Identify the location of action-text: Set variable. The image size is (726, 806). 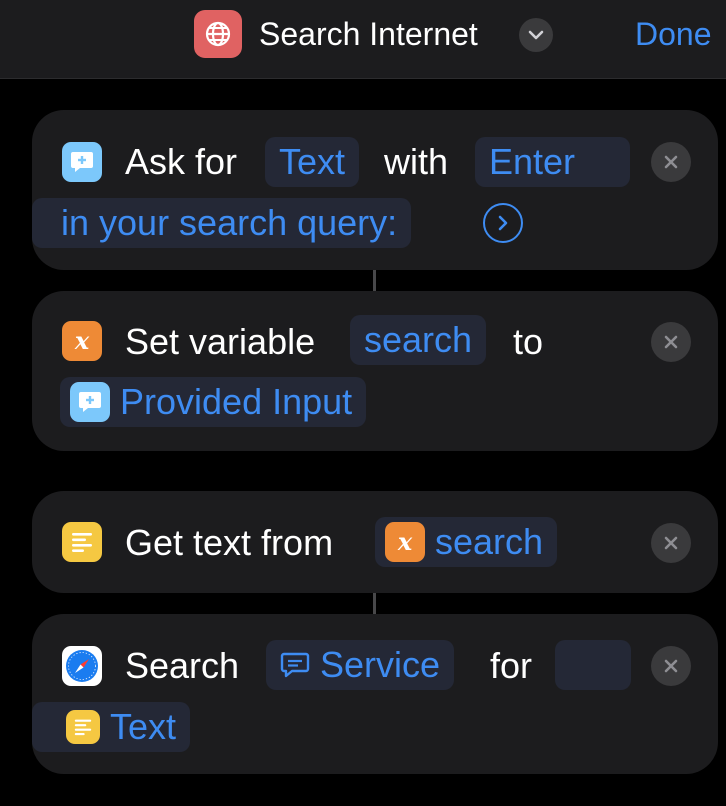
(220, 341).